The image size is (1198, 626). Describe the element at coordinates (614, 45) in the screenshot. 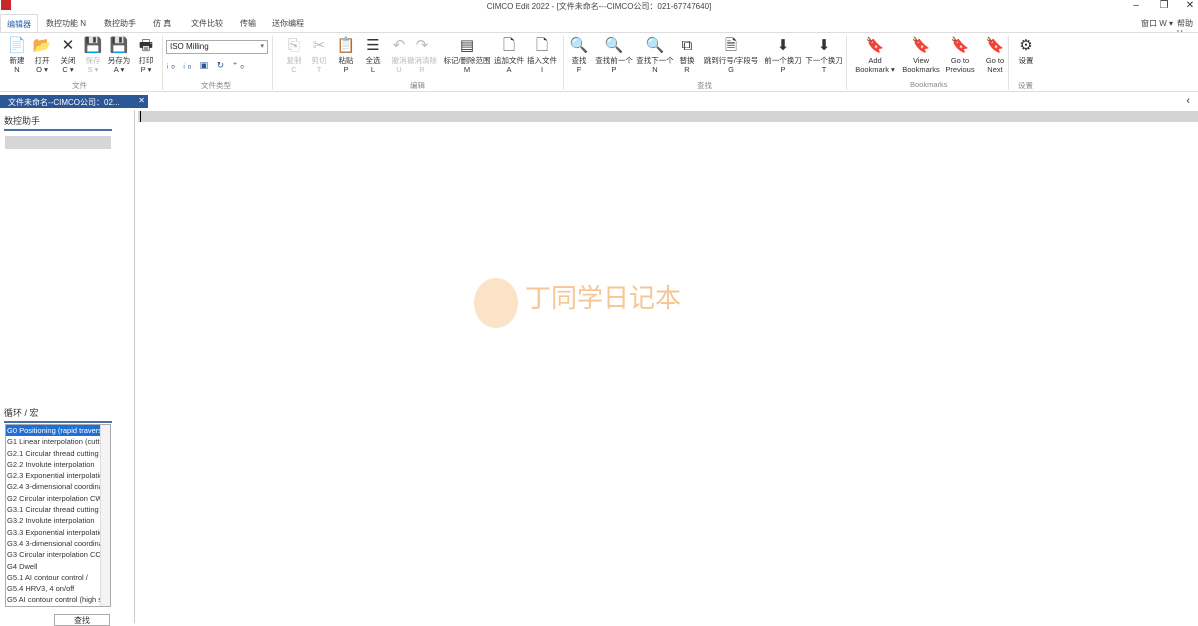

I see `find-1-icon: 🔍` at that location.